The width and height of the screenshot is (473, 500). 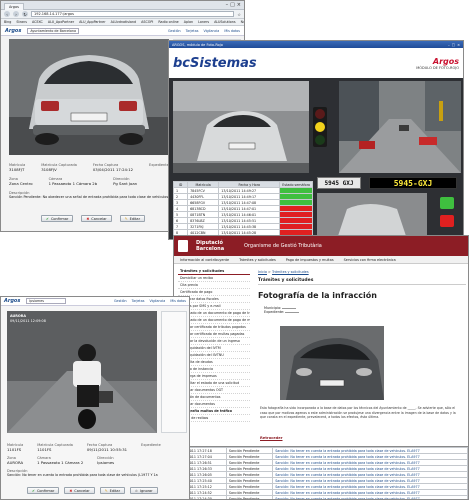 I want to click on retroceder-link: Retroceder, so click(x=271, y=438).